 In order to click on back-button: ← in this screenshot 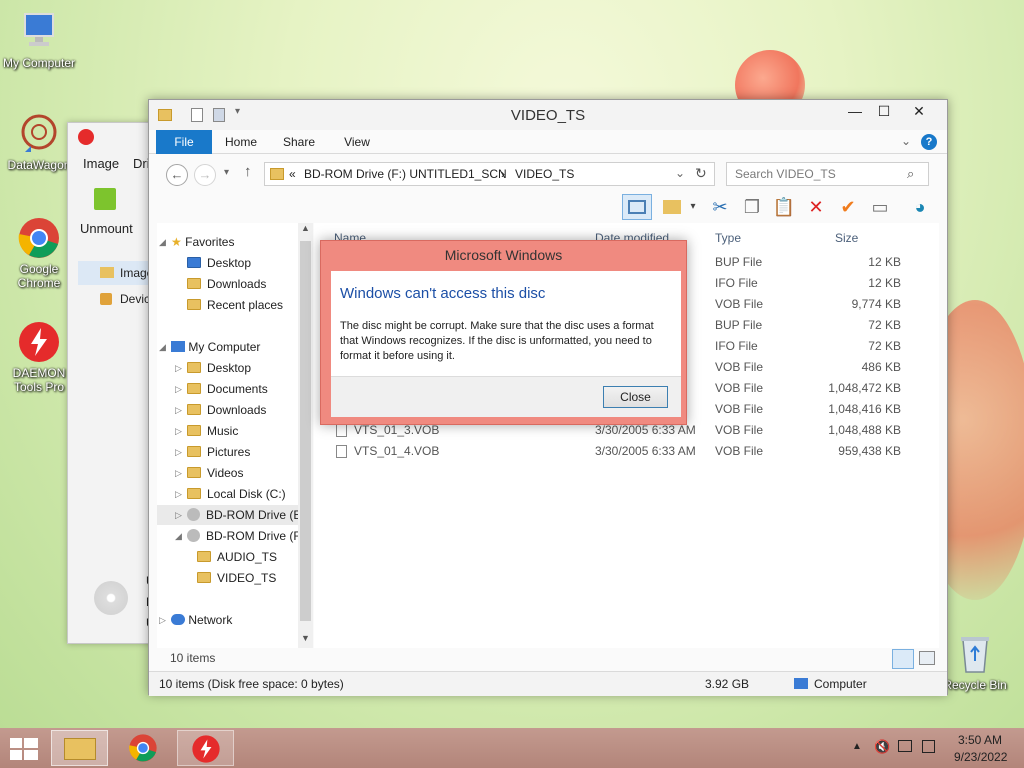, I will do `click(177, 175)`.